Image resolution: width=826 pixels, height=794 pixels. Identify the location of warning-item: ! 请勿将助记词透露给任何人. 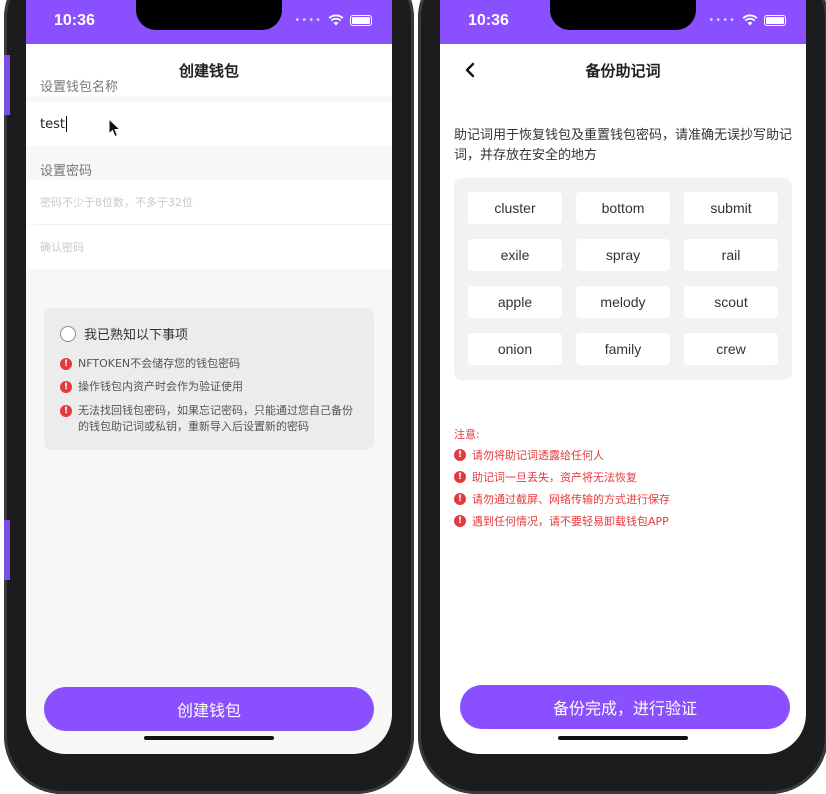
(529, 455).